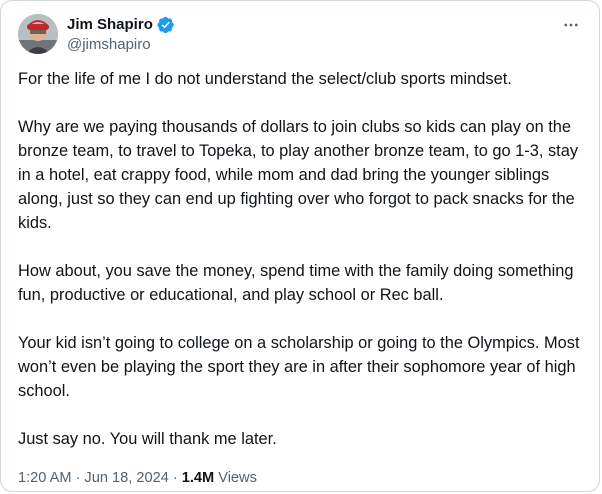 This screenshot has height=494, width=602. I want to click on avatar, so click(38, 34).